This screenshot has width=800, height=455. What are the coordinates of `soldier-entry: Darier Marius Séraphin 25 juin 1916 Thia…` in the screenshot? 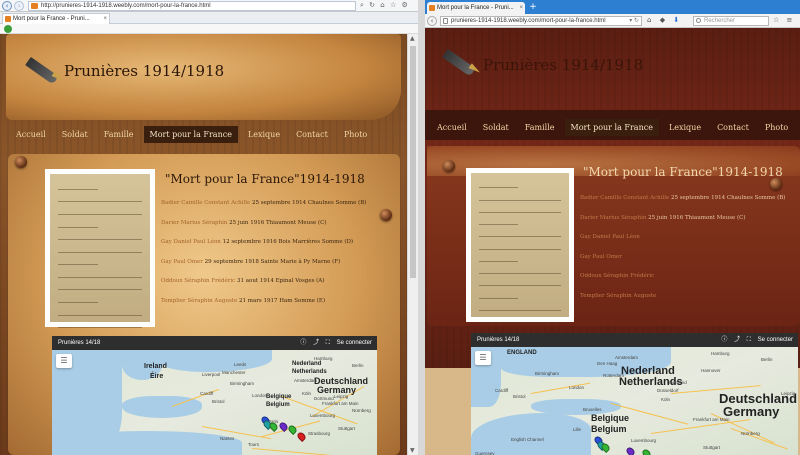 It's located at (663, 218).